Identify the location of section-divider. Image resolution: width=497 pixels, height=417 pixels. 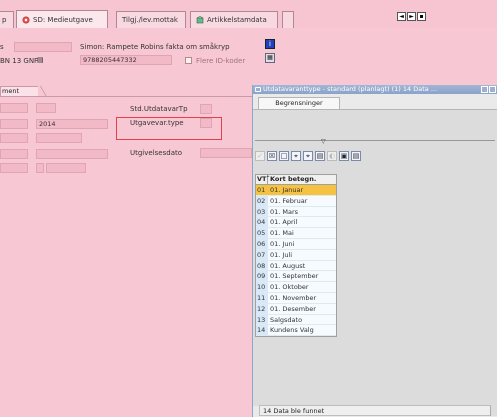
(126, 96).